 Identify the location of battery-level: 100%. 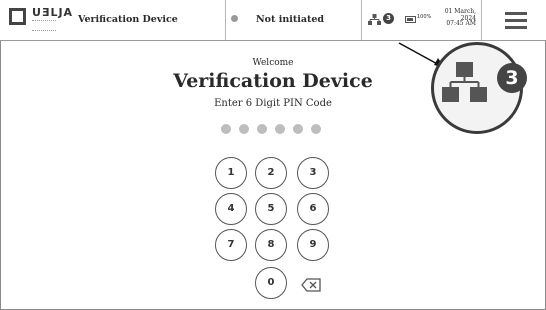
(424, 17).